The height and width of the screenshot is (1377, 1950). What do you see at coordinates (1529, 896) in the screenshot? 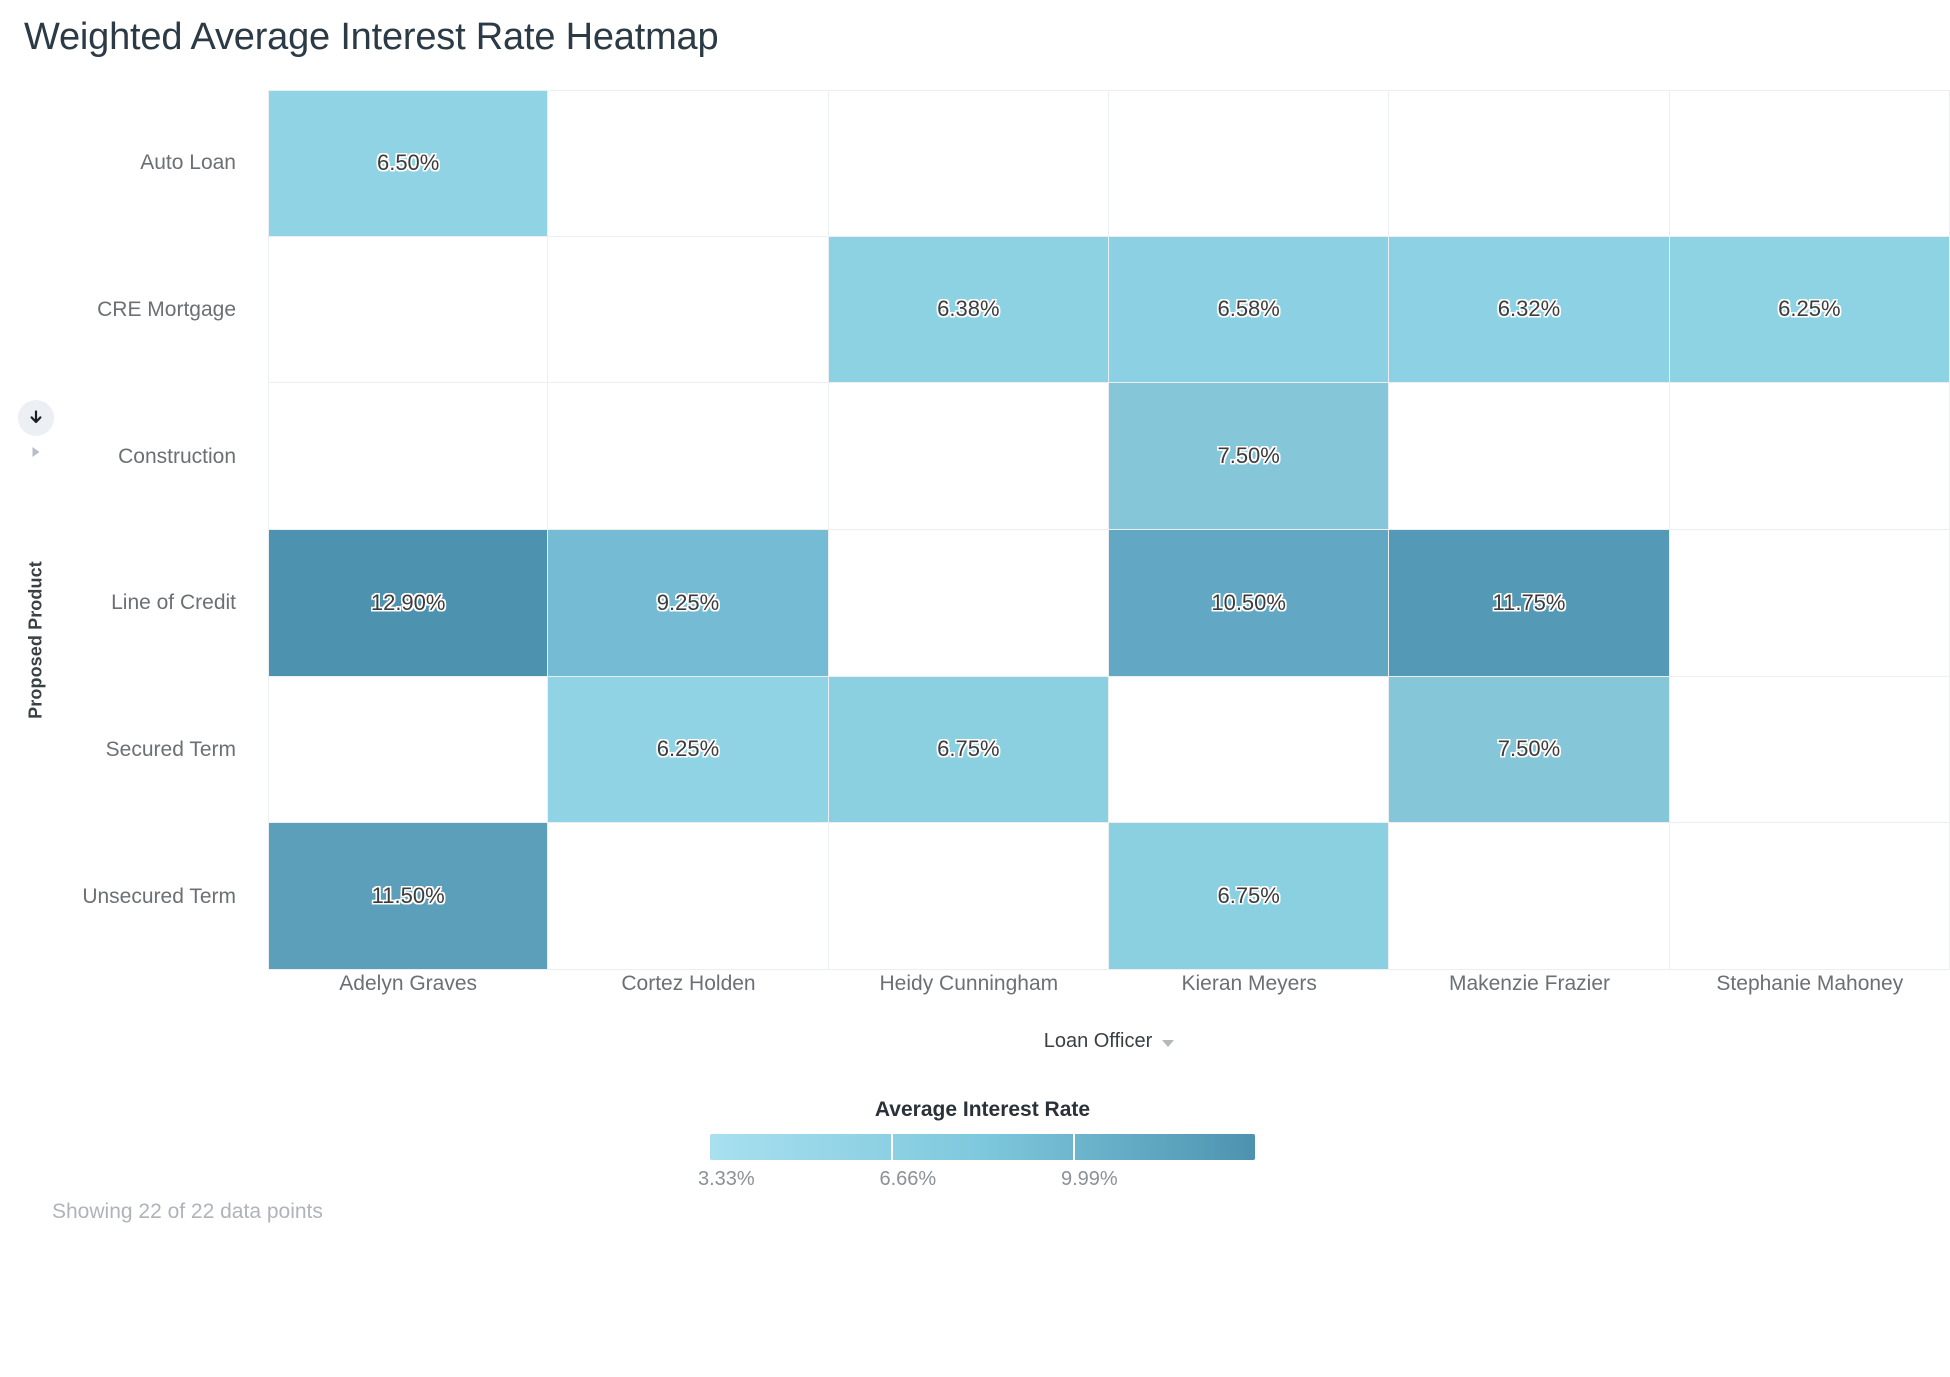
I see `heatmap-cell-unsecured-term-makenzie-frazier` at bounding box center [1529, 896].